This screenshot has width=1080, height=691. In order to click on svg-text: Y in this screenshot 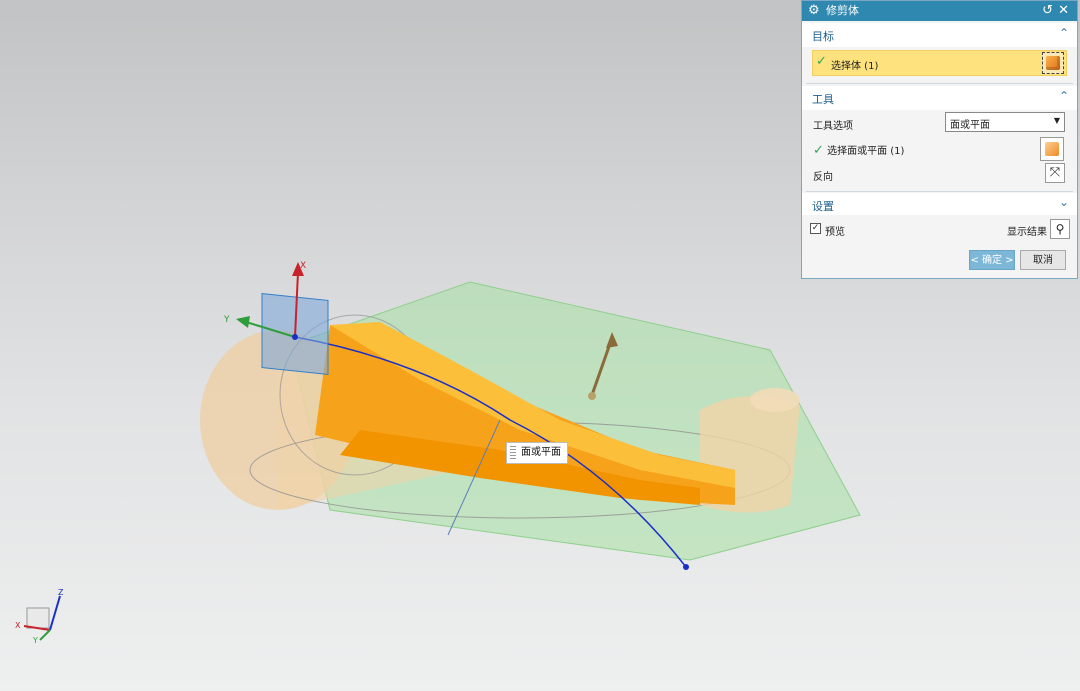, I will do `click(35, 640)`.